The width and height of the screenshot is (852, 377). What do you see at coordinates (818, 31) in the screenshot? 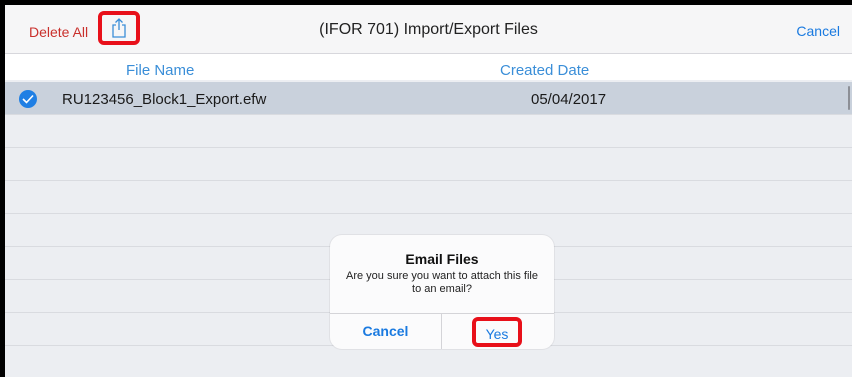
I see `cancel-button: Cancel` at bounding box center [818, 31].